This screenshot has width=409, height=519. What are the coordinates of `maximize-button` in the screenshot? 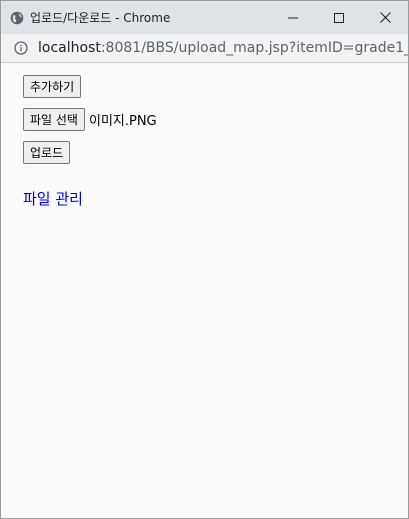 It's located at (339, 17).